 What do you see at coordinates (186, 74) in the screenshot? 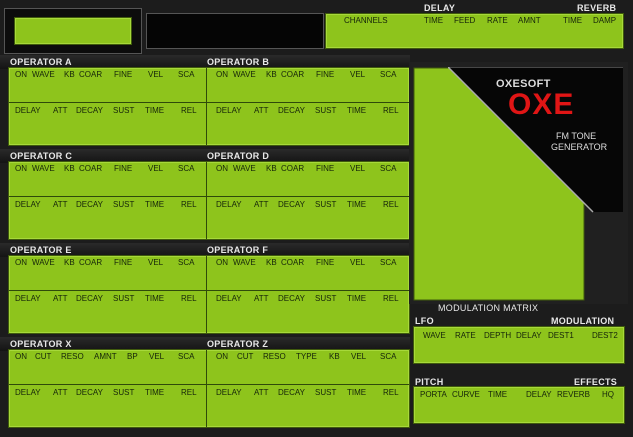
I see `op-a-sca: SCA` at bounding box center [186, 74].